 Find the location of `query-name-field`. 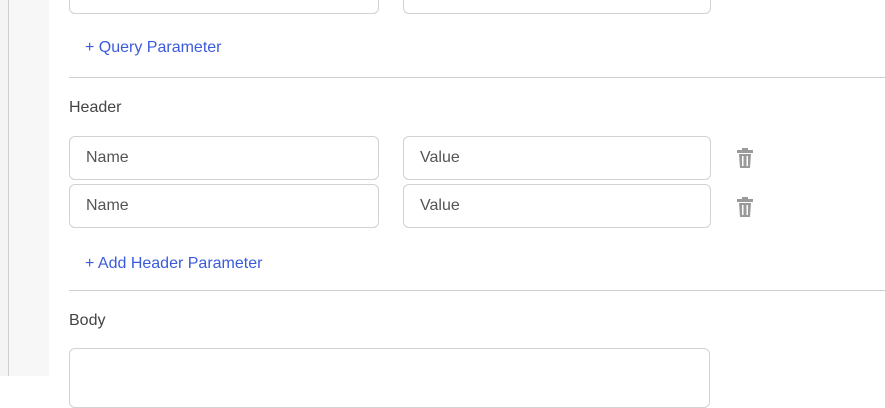

query-name-field is located at coordinates (224, 7).